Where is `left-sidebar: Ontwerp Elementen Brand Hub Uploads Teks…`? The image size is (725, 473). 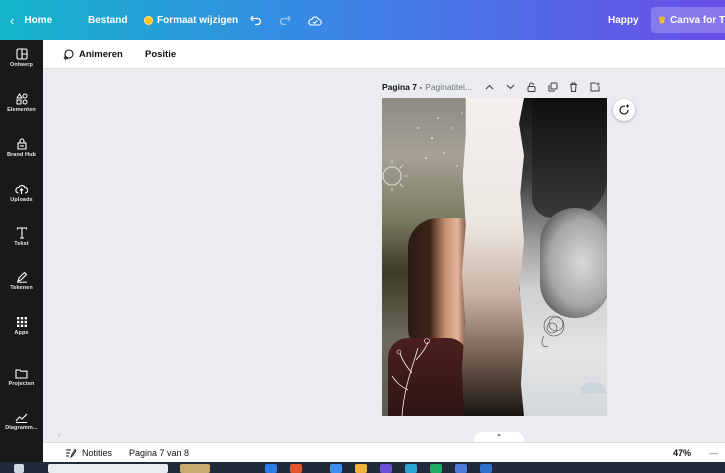 left-sidebar: Ontwerp Elementen Brand Hub Uploads Teks… is located at coordinates (21, 251).